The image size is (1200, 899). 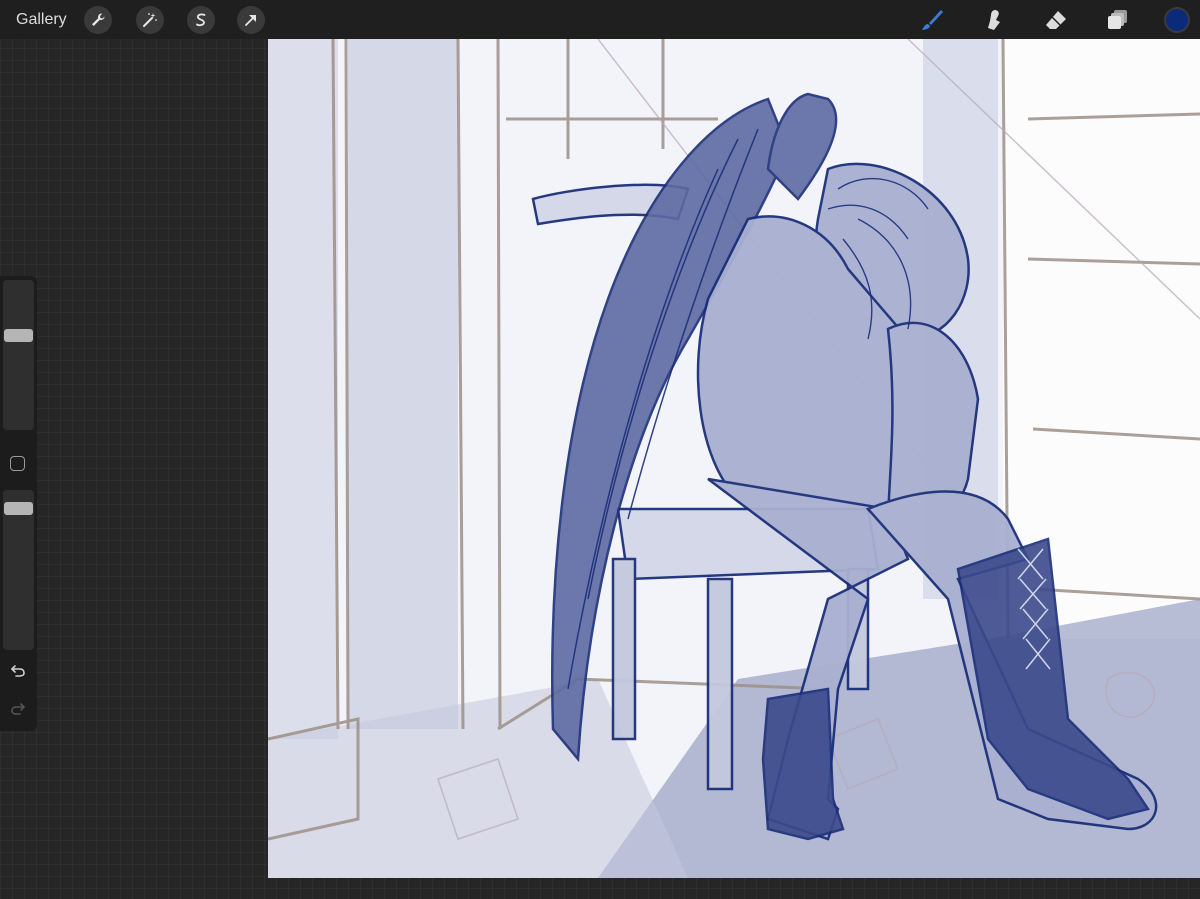 I want to click on layers-icon, so click(x=1117, y=19).